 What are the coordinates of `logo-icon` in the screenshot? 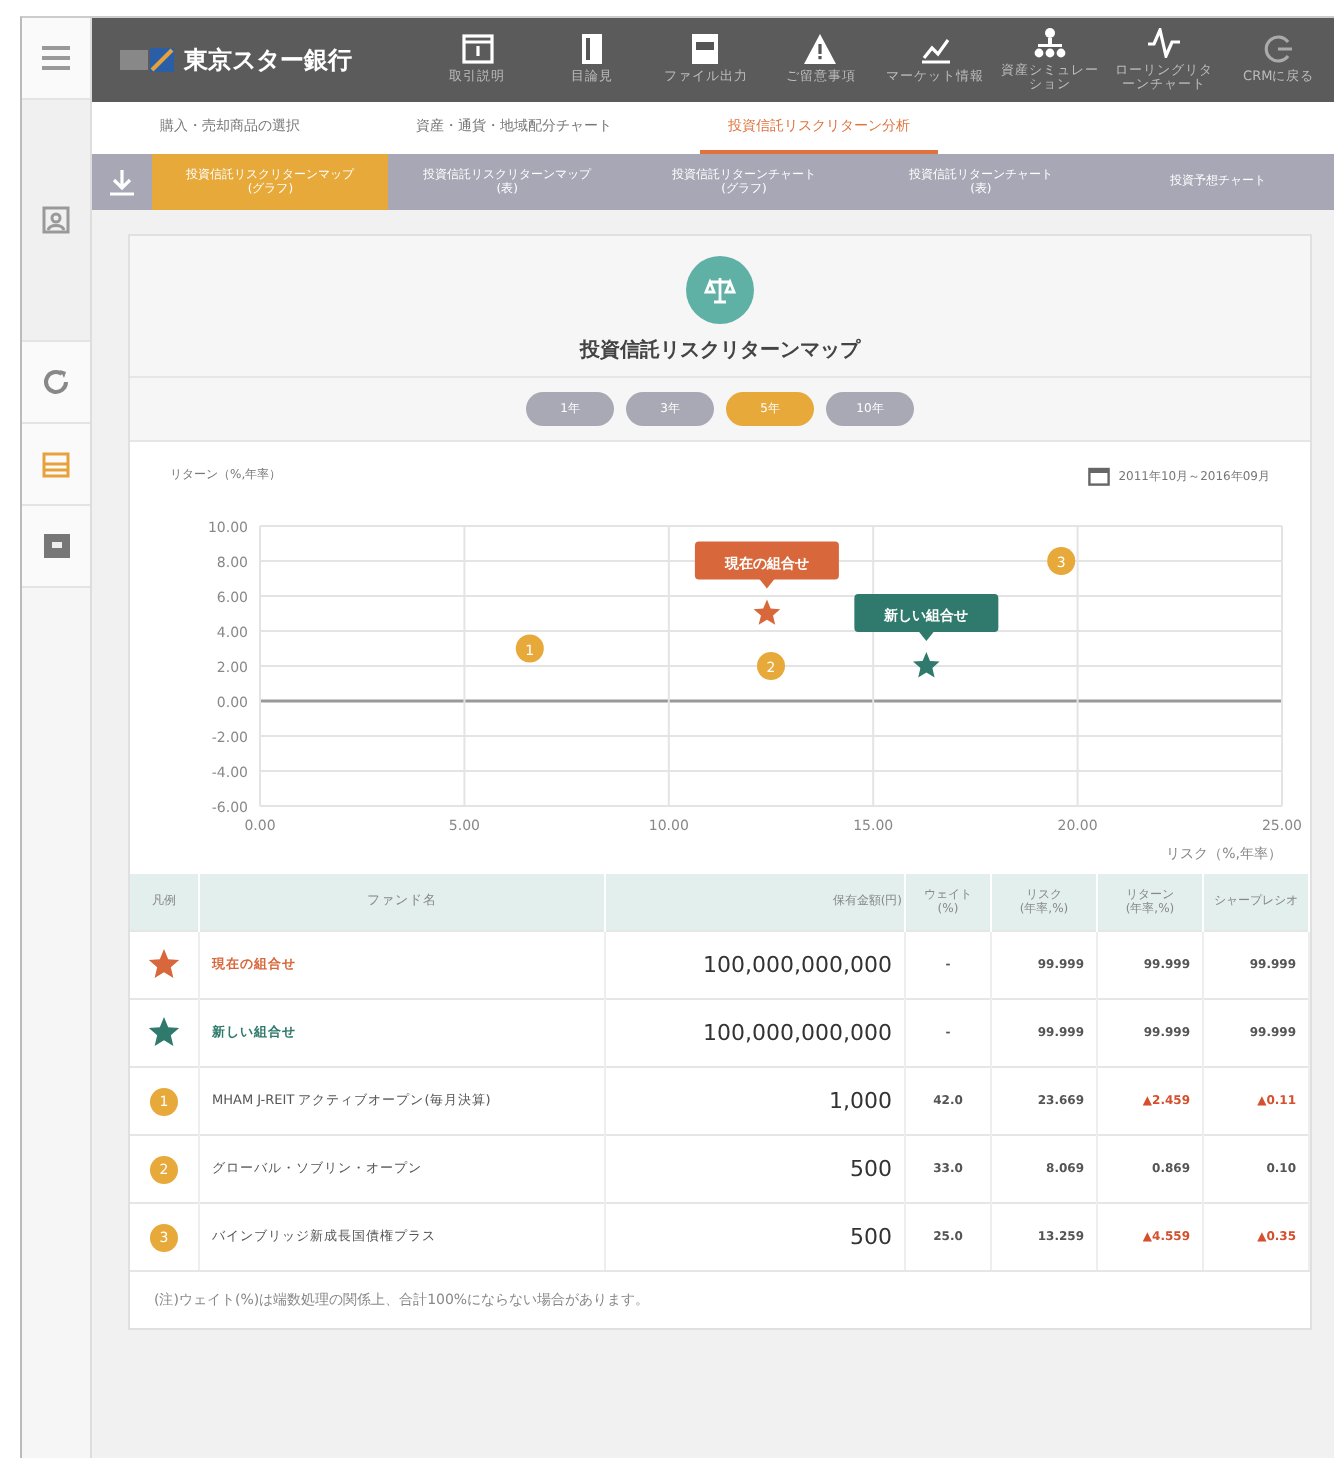 It's located at (148, 60).